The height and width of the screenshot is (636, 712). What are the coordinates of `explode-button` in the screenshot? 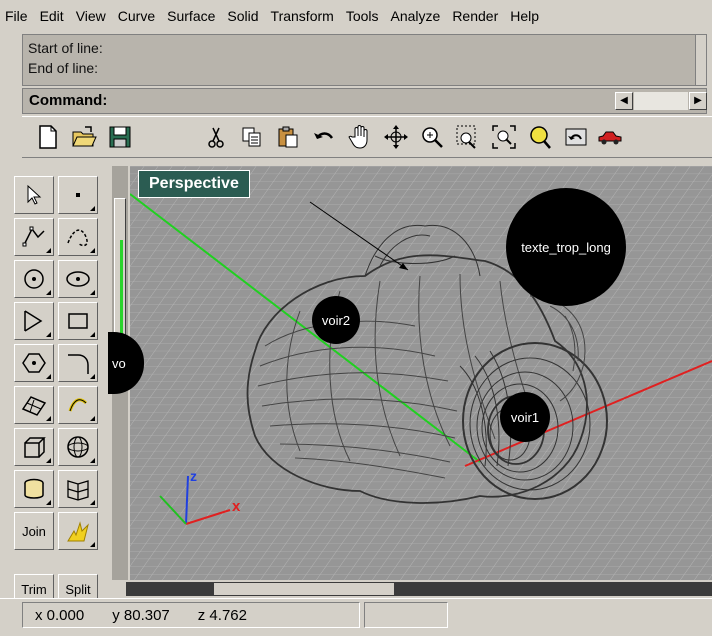 It's located at (78, 531).